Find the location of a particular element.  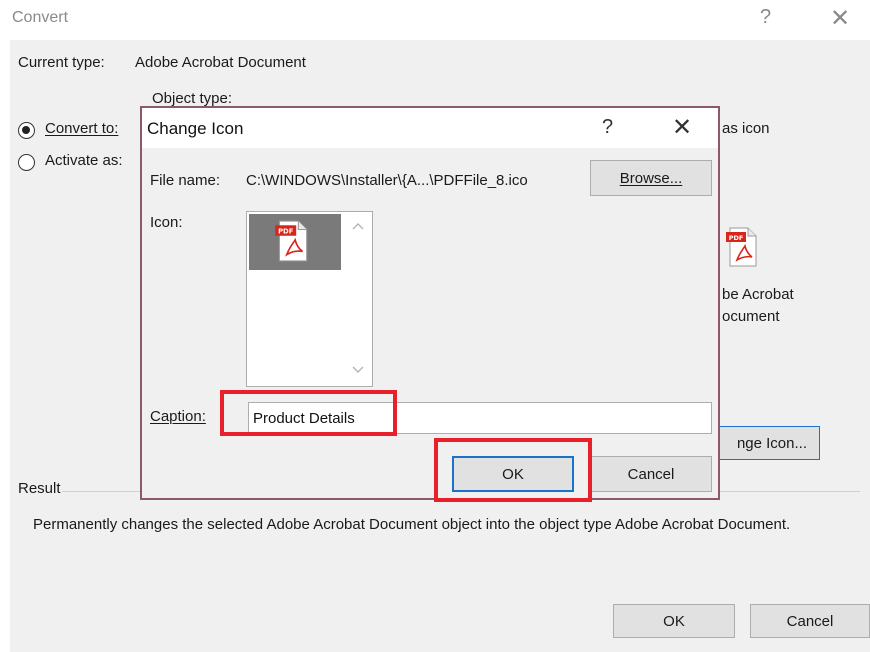

convert-cancel-label: Cancel is located at coordinates (810, 621).